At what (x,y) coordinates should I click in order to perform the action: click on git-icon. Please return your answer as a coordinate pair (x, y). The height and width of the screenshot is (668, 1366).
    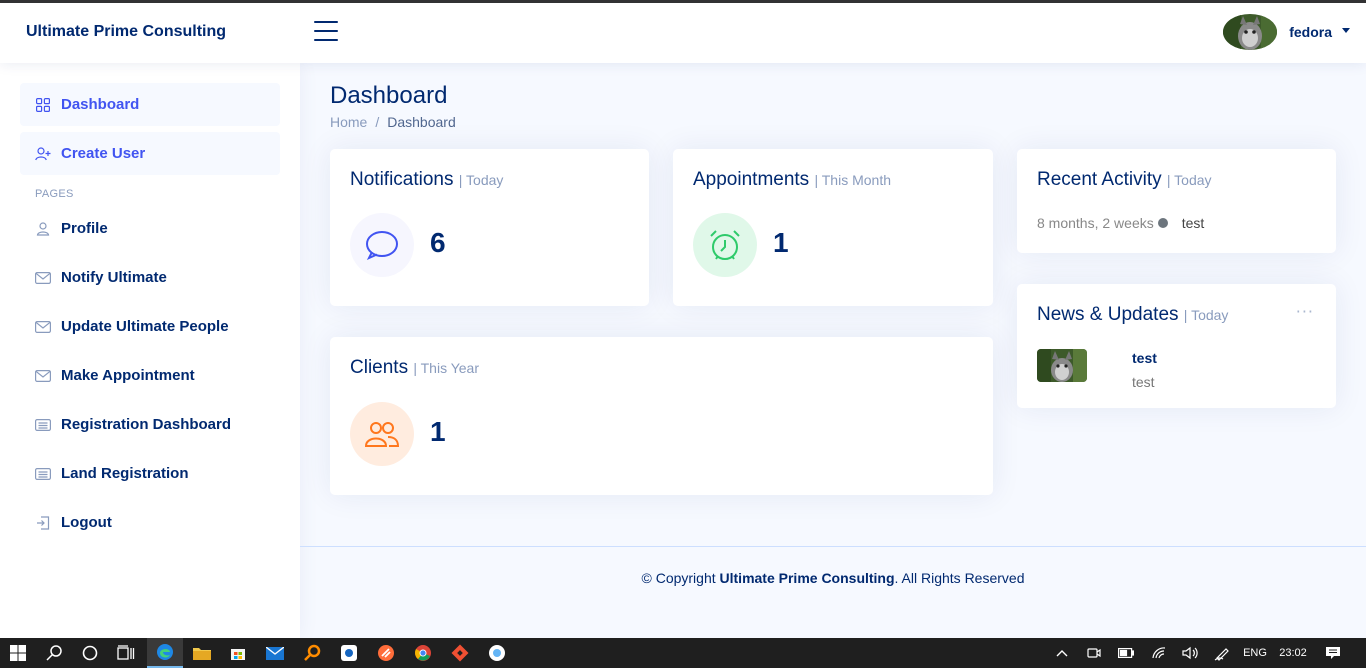
    Looking at the image, I should click on (460, 653).